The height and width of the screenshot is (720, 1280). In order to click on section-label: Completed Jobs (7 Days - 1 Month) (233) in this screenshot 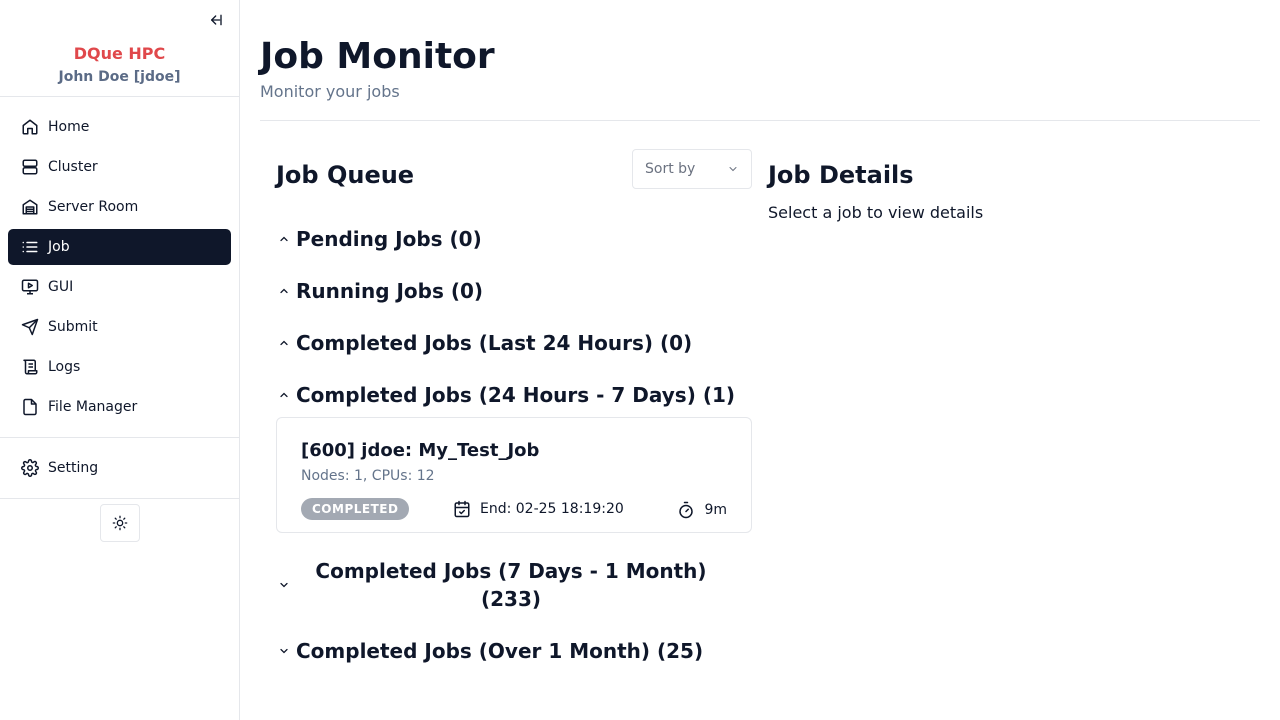, I will do `click(511, 585)`.